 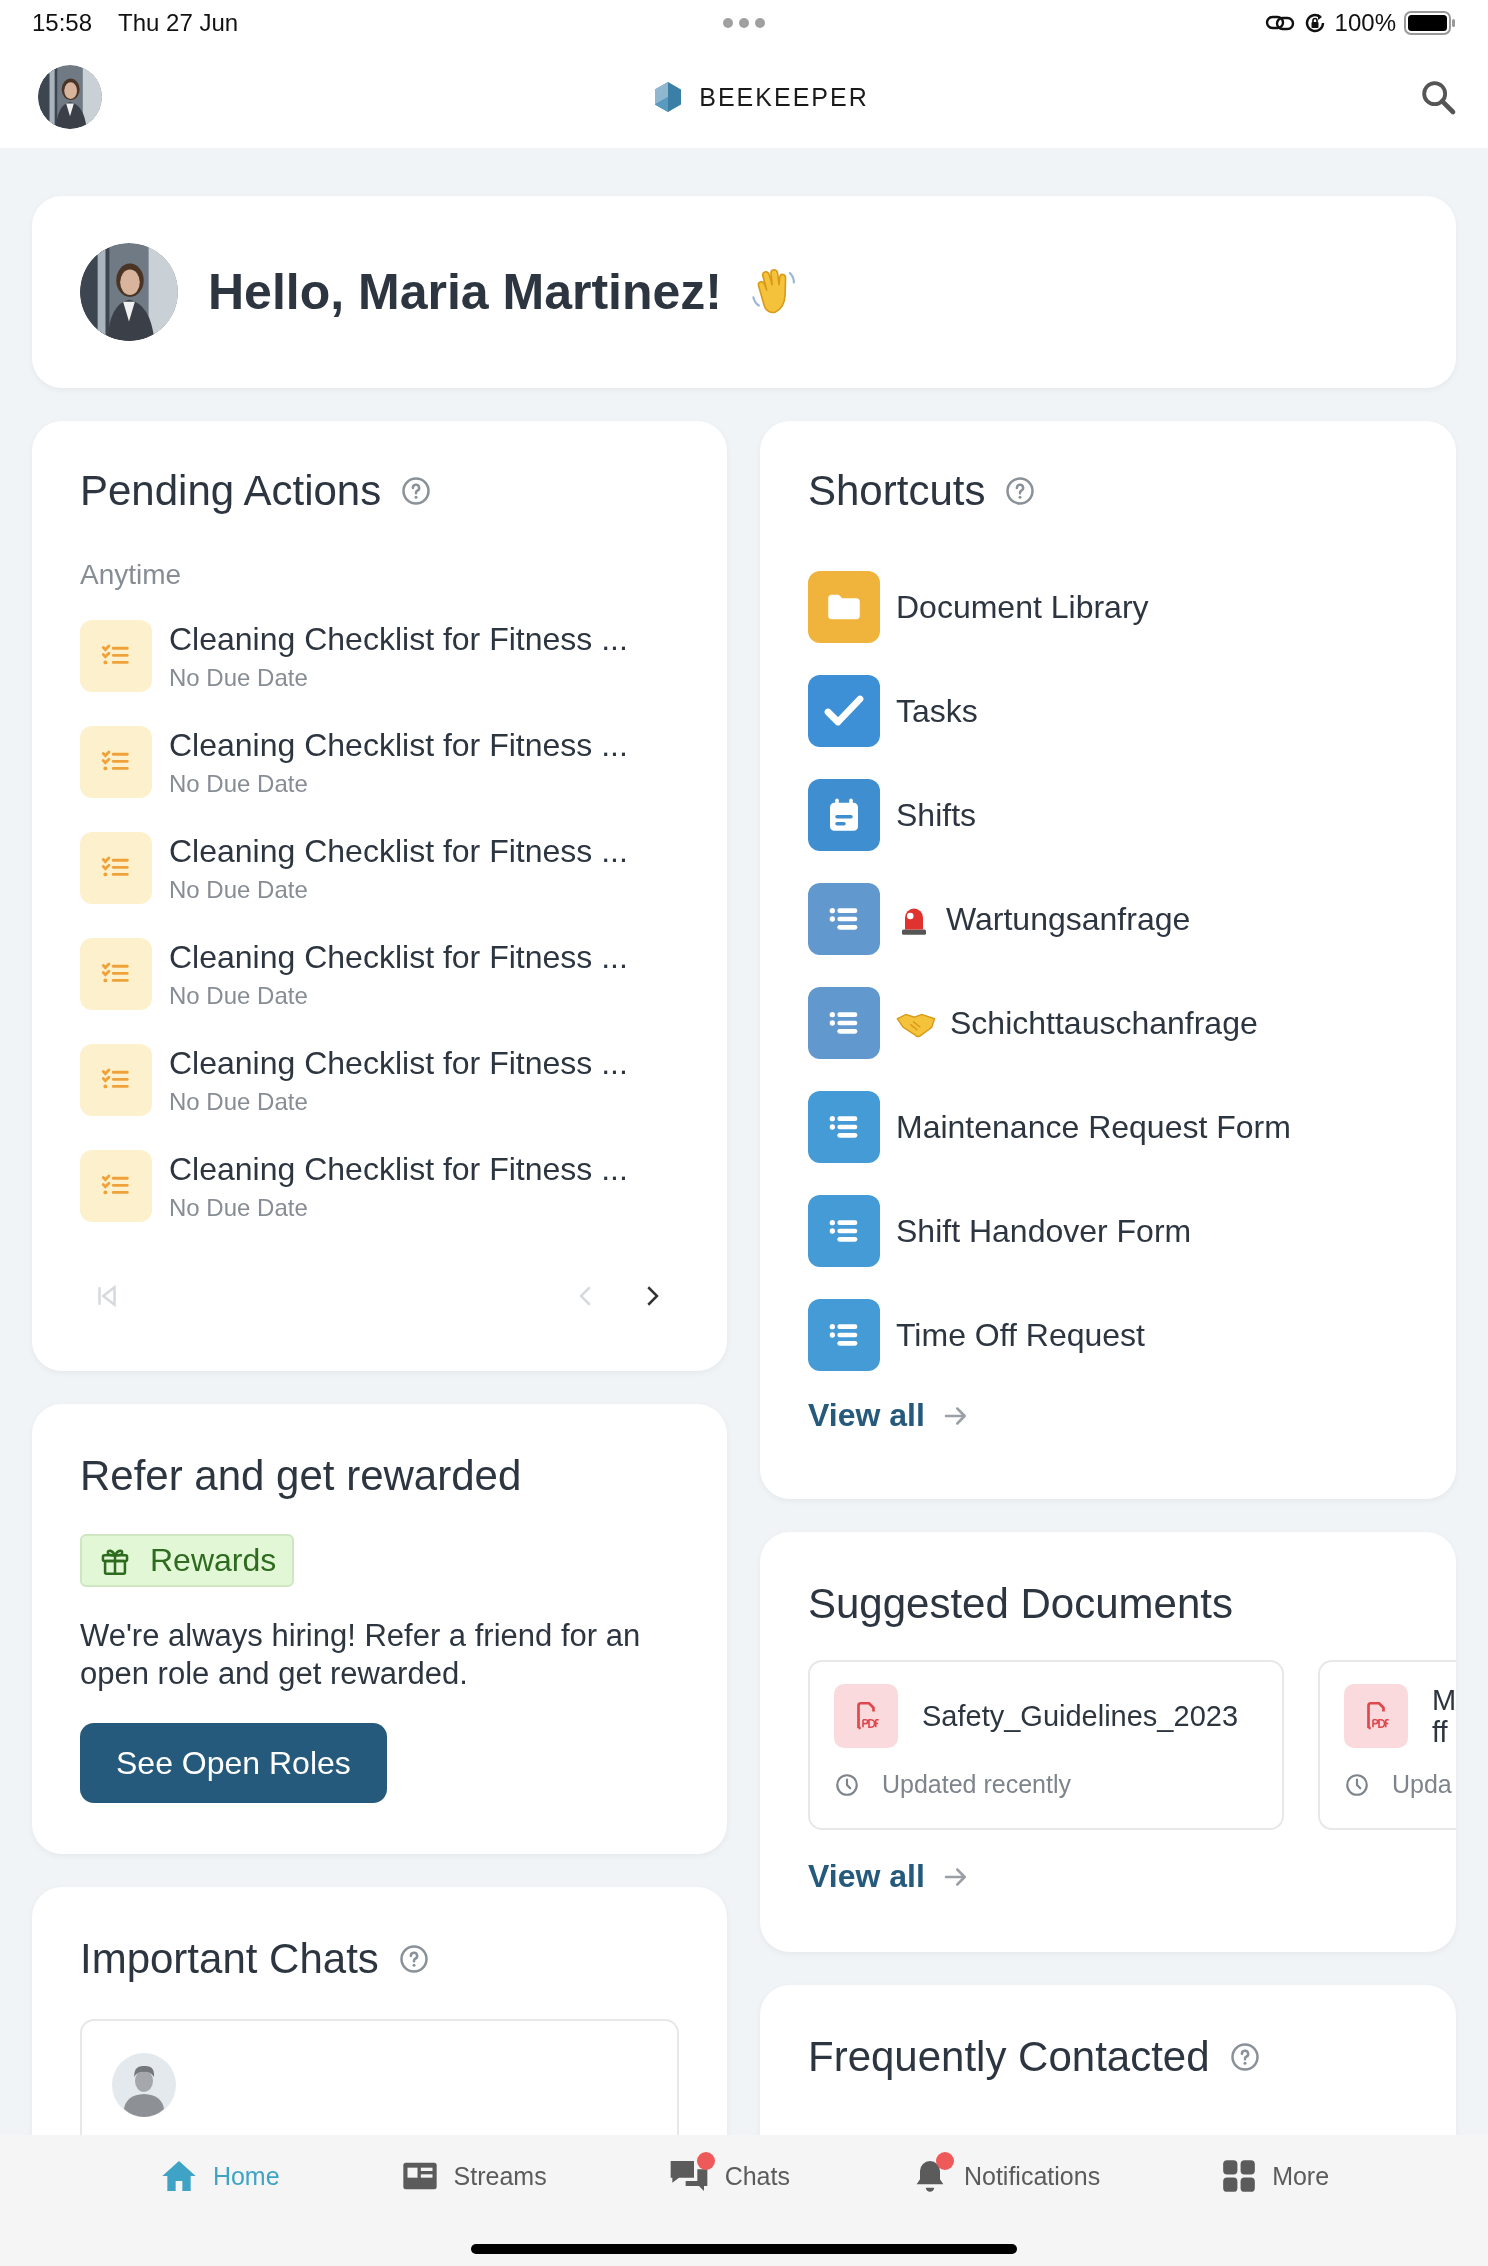 I want to click on checkmark-icon, so click(x=844, y=711).